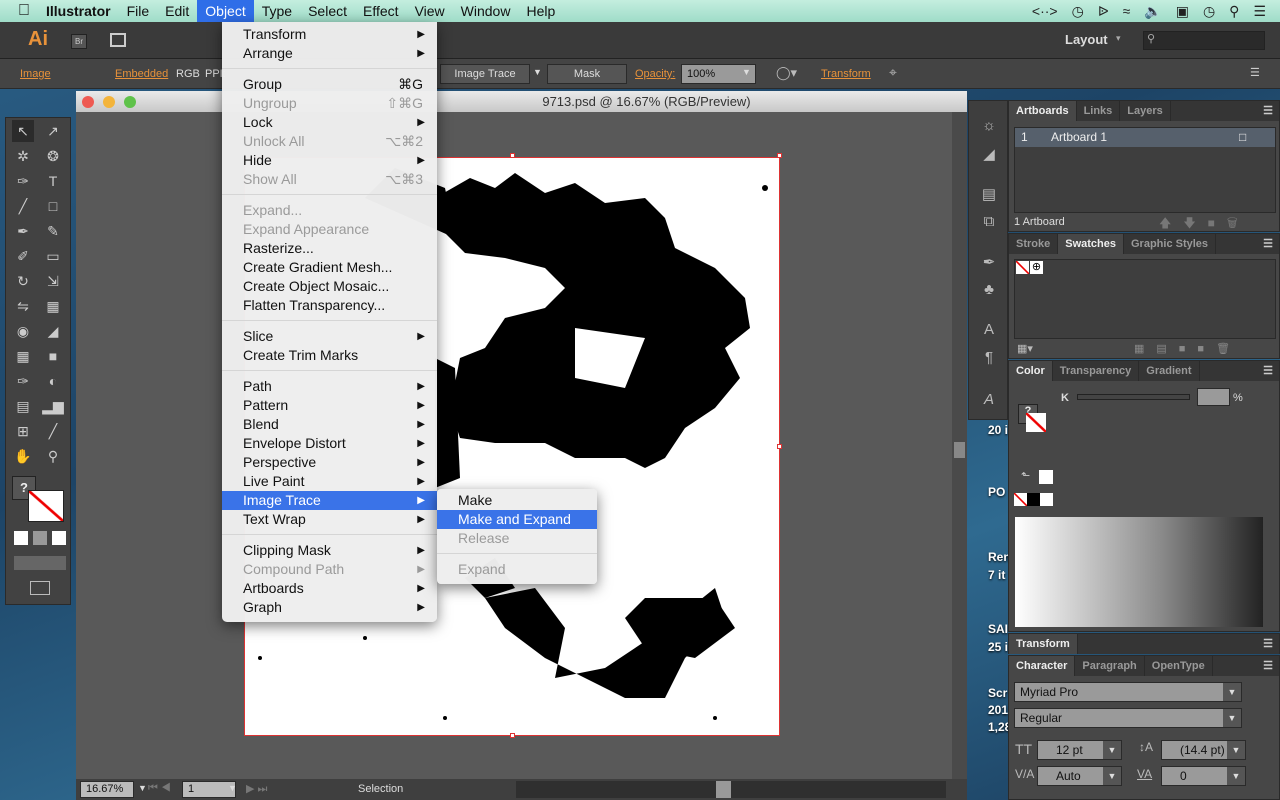  What do you see at coordinates (329, 588) in the screenshot?
I see `menu-item-artboards: Artboards ▶` at bounding box center [329, 588].